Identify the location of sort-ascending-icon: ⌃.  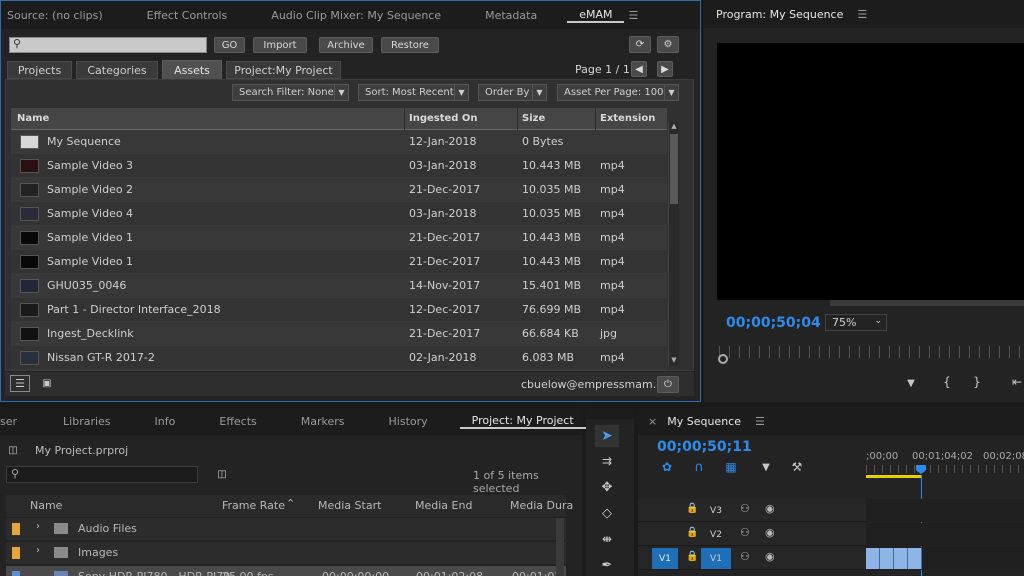
(290, 503).